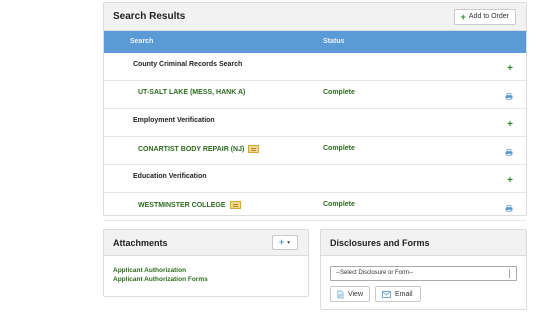 Image resolution: width=540 pixels, height=314 pixels. I want to click on disclosures-header: Disclosures and Forms, so click(423, 243).